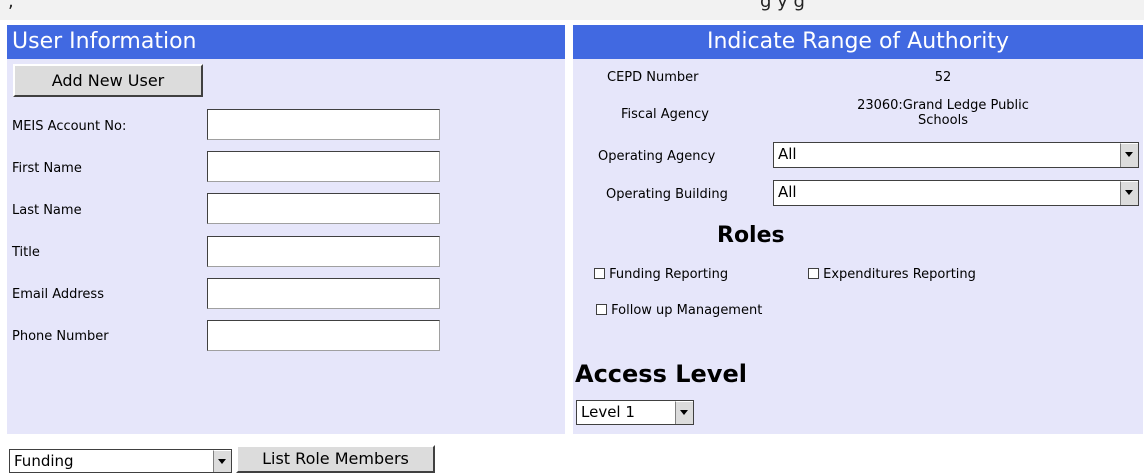  I want to click on top-strip: ; g y g, so click(572, 10).